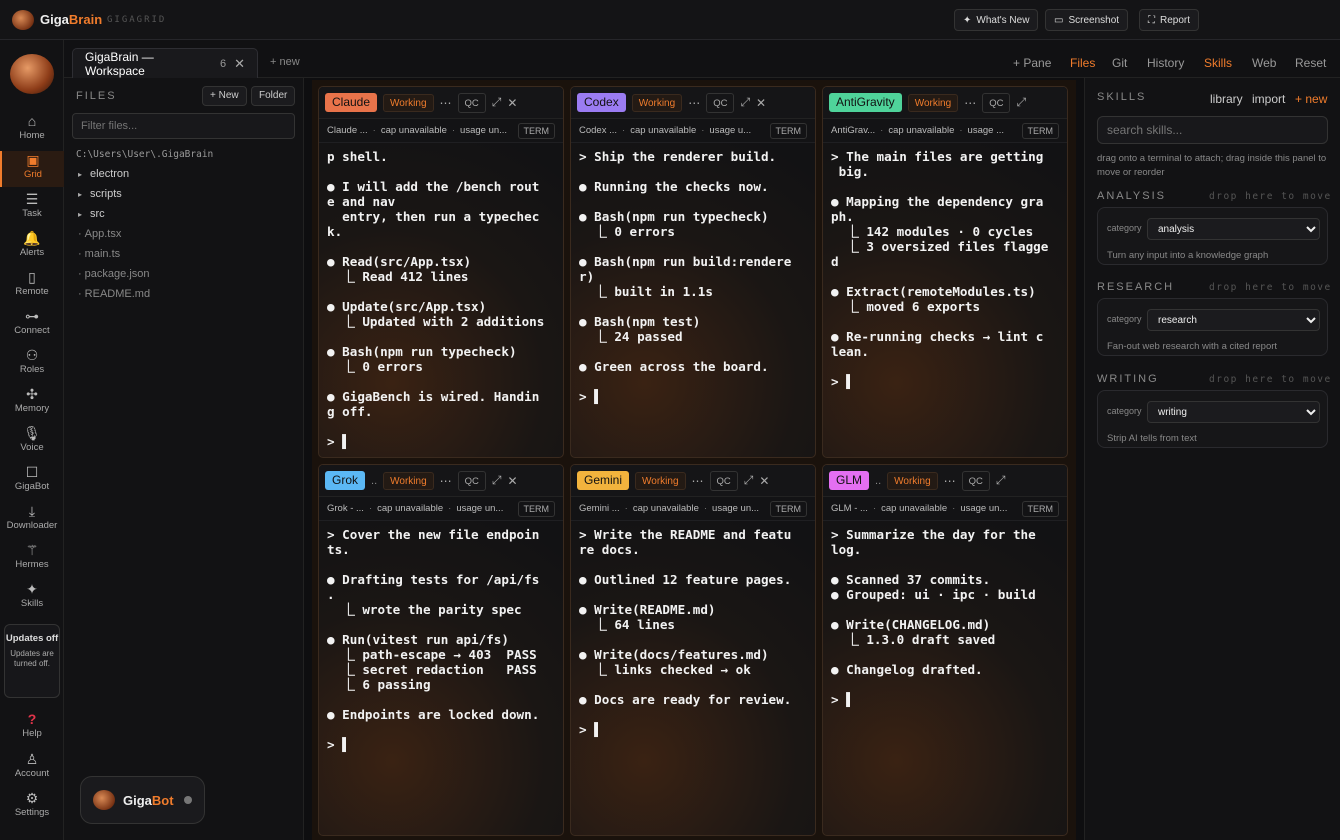 Image resolution: width=1340 pixels, height=840 pixels. I want to click on category-select: analysis, so click(1233, 229).